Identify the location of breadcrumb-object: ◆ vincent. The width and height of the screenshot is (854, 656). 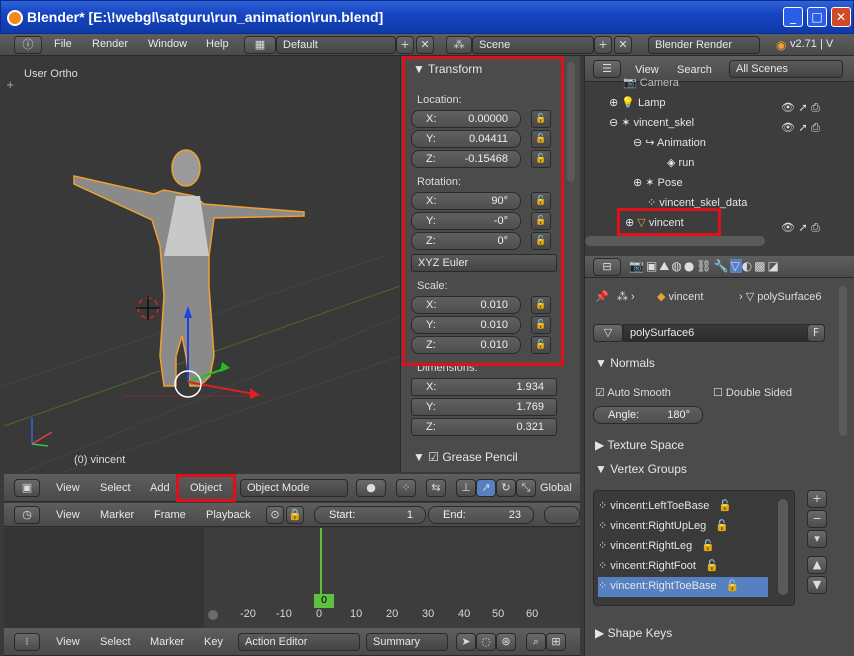
(680, 296).